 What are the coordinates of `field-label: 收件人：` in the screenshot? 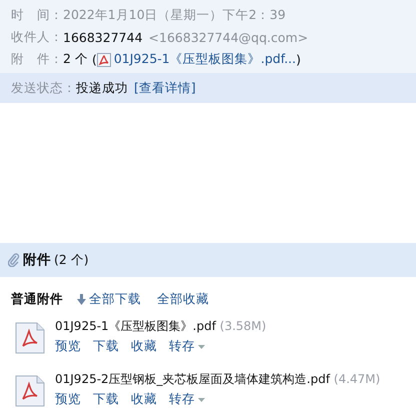 It's located at (37, 37).